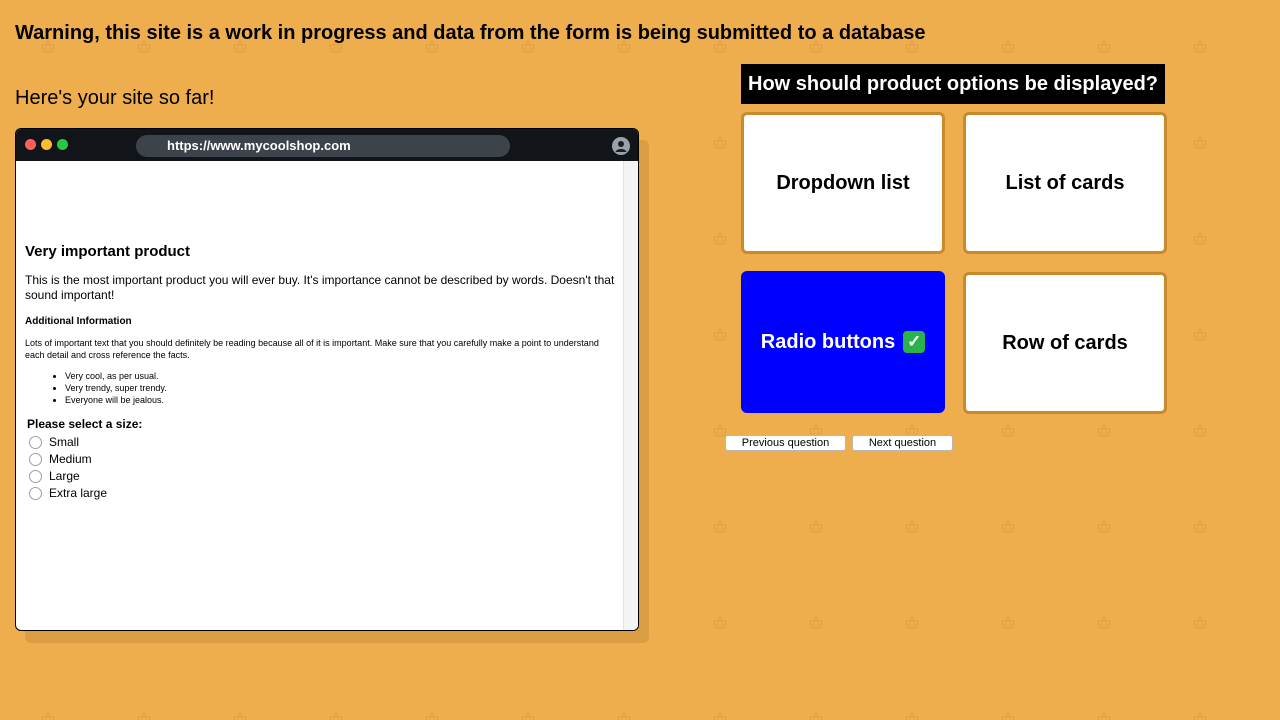 This screenshot has height=720, width=1280. What do you see at coordinates (64, 442) in the screenshot?
I see `size-option-label: Small` at bounding box center [64, 442].